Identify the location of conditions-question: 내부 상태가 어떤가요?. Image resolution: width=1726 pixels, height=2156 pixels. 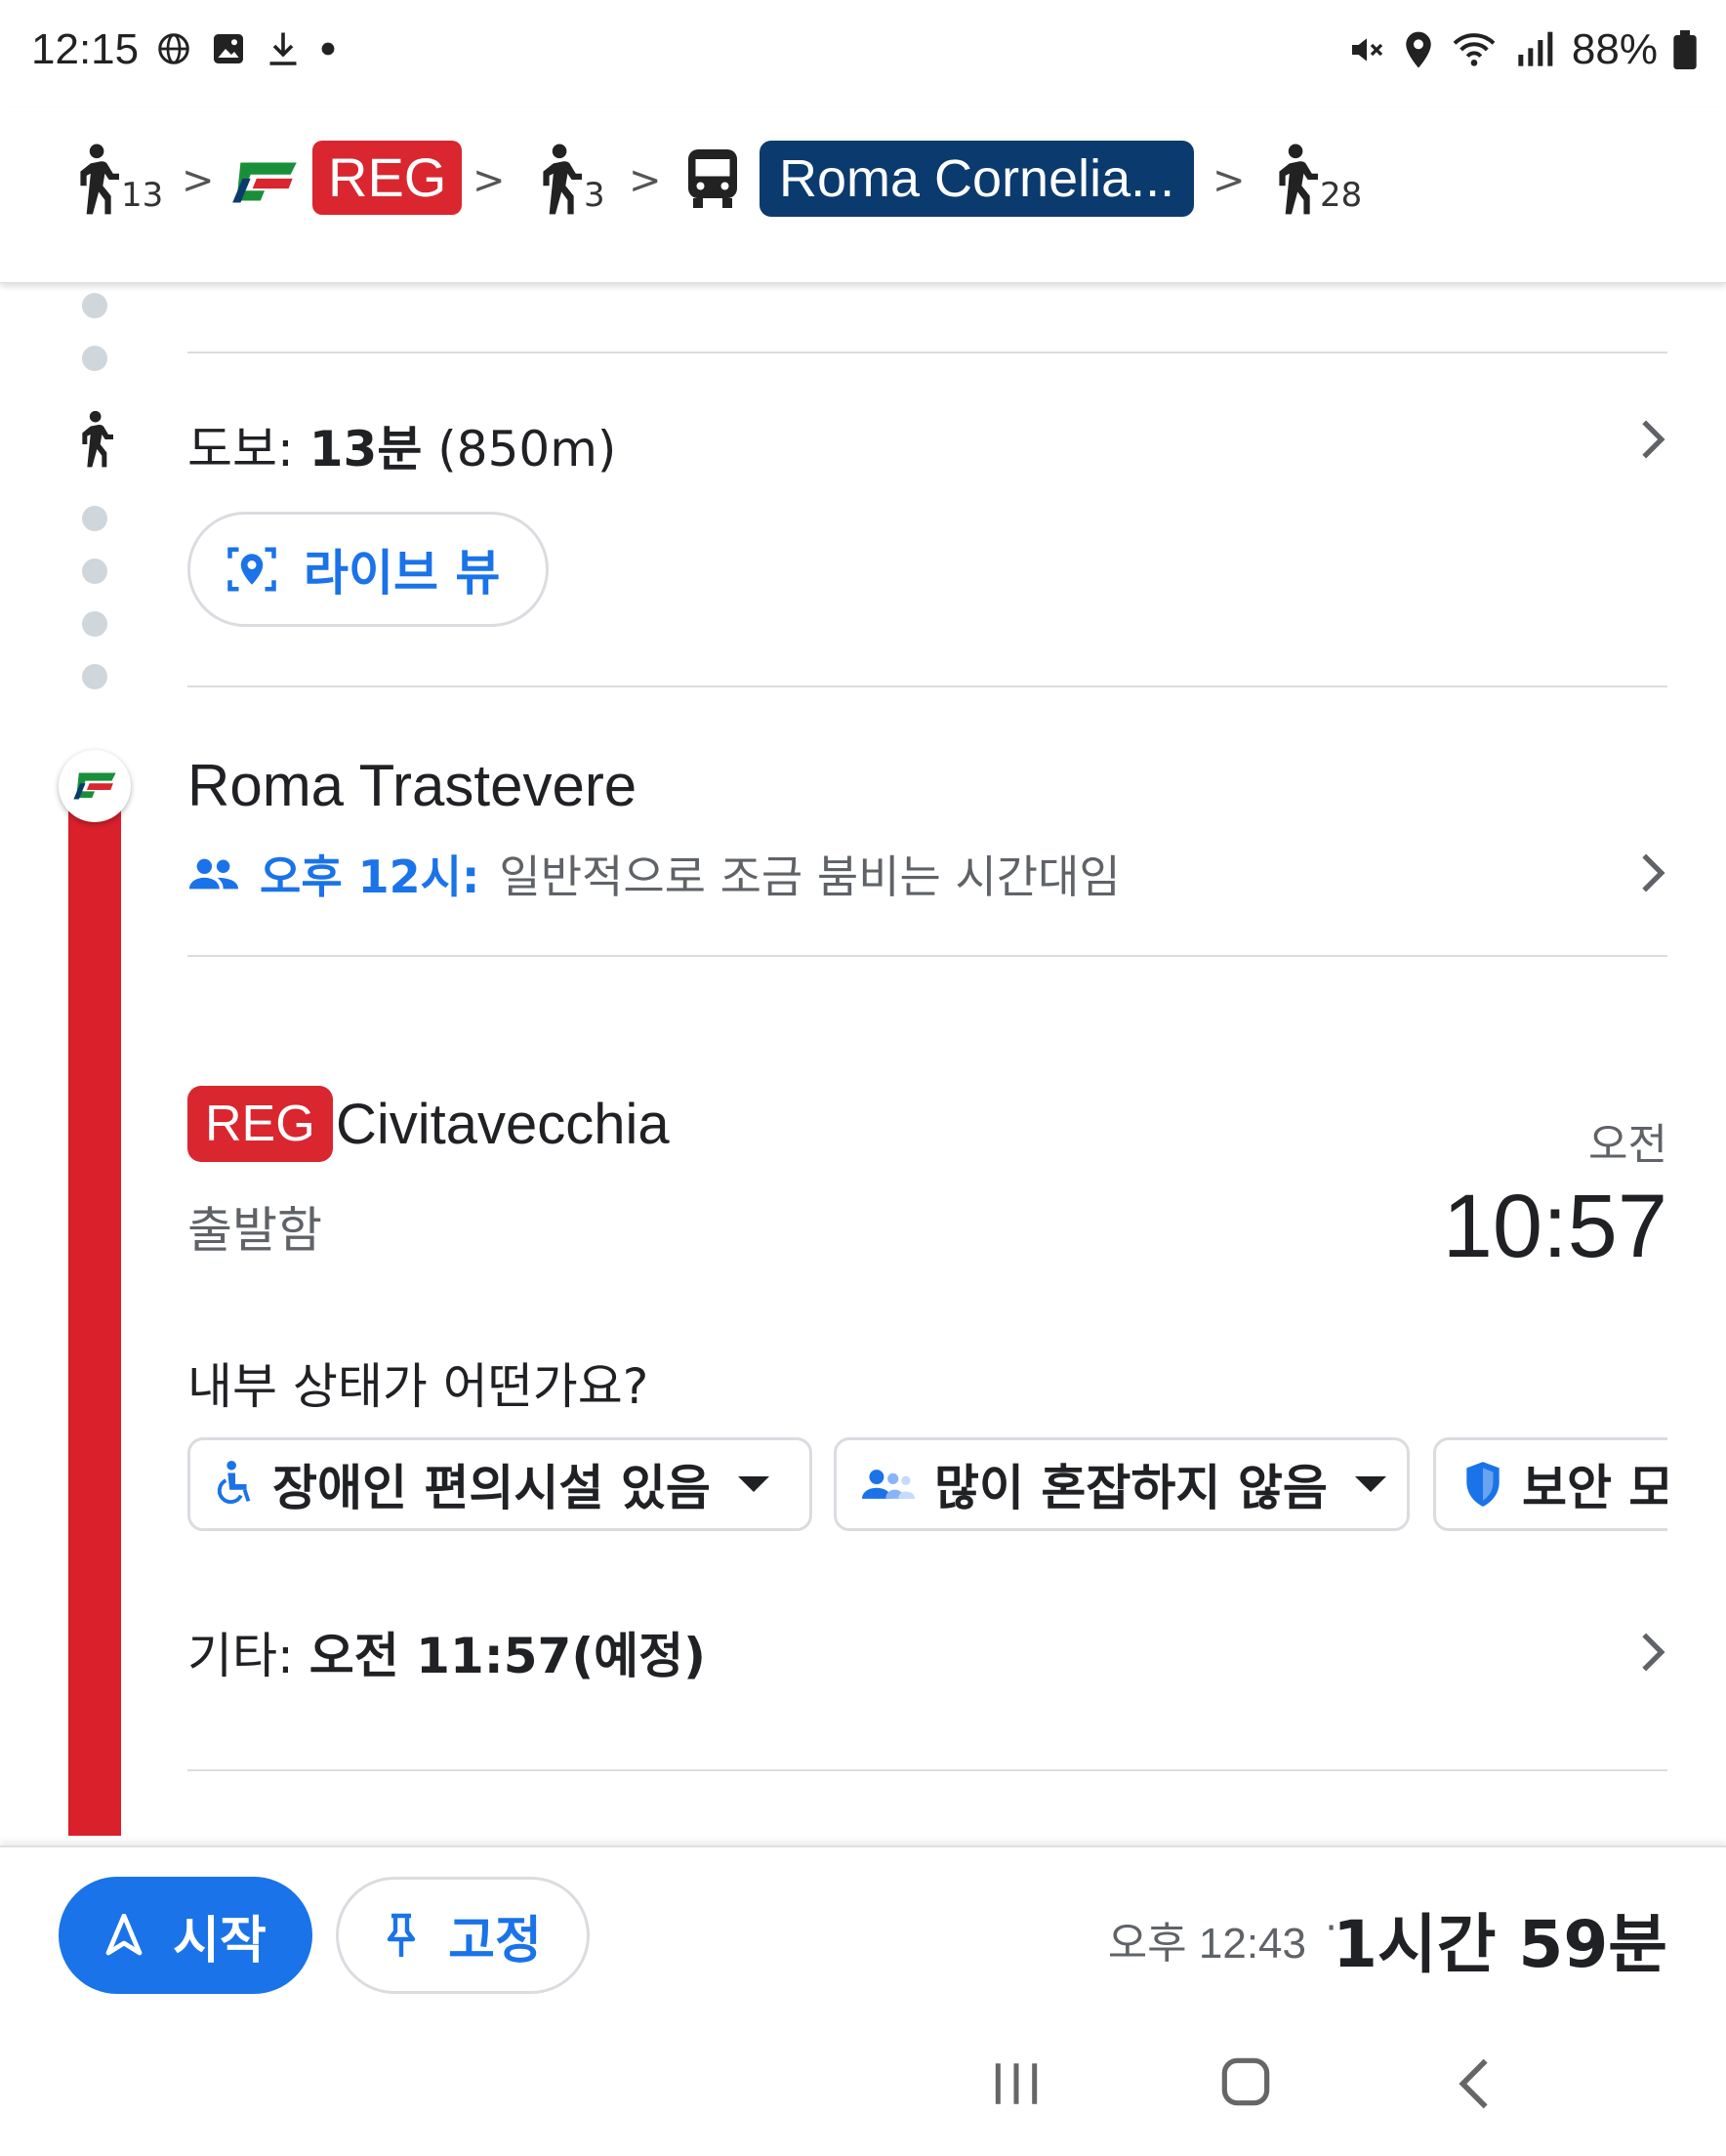
(418, 1387).